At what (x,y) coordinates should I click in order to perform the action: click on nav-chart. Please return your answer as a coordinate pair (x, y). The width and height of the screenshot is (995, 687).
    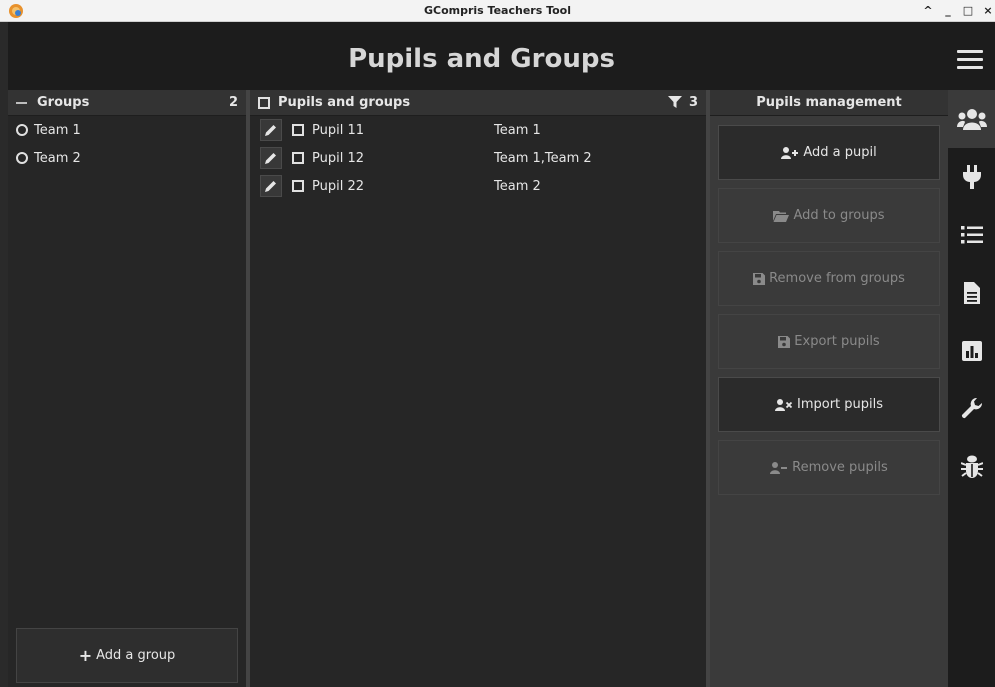
    Looking at the image, I should click on (971, 351).